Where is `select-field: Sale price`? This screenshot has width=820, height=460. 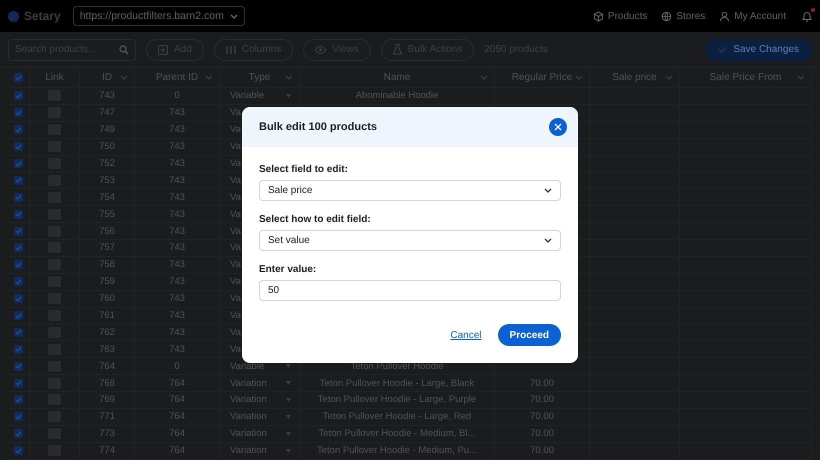
select-field: Sale price is located at coordinates (410, 190).